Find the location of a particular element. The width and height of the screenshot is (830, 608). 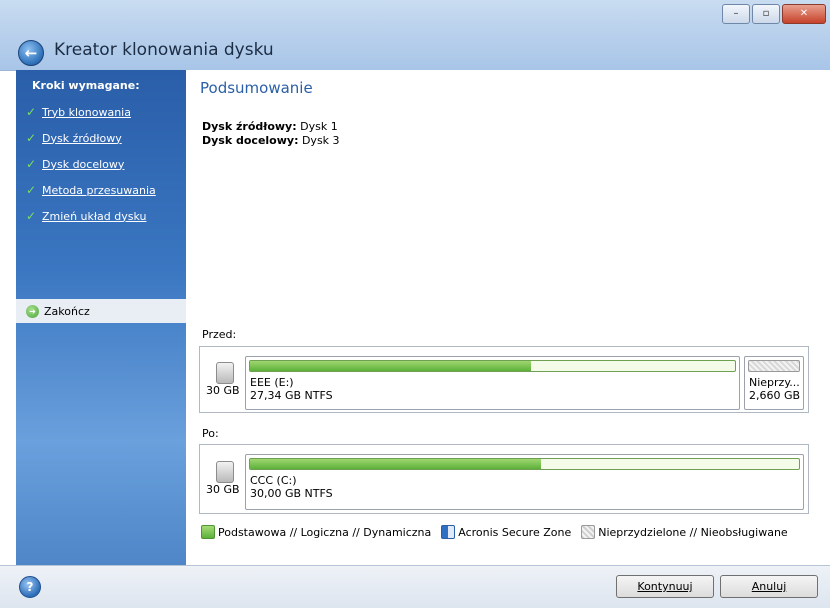

legend-label: Podstawowa // Logiczna // Dynamiczna is located at coordinates (325, 532).